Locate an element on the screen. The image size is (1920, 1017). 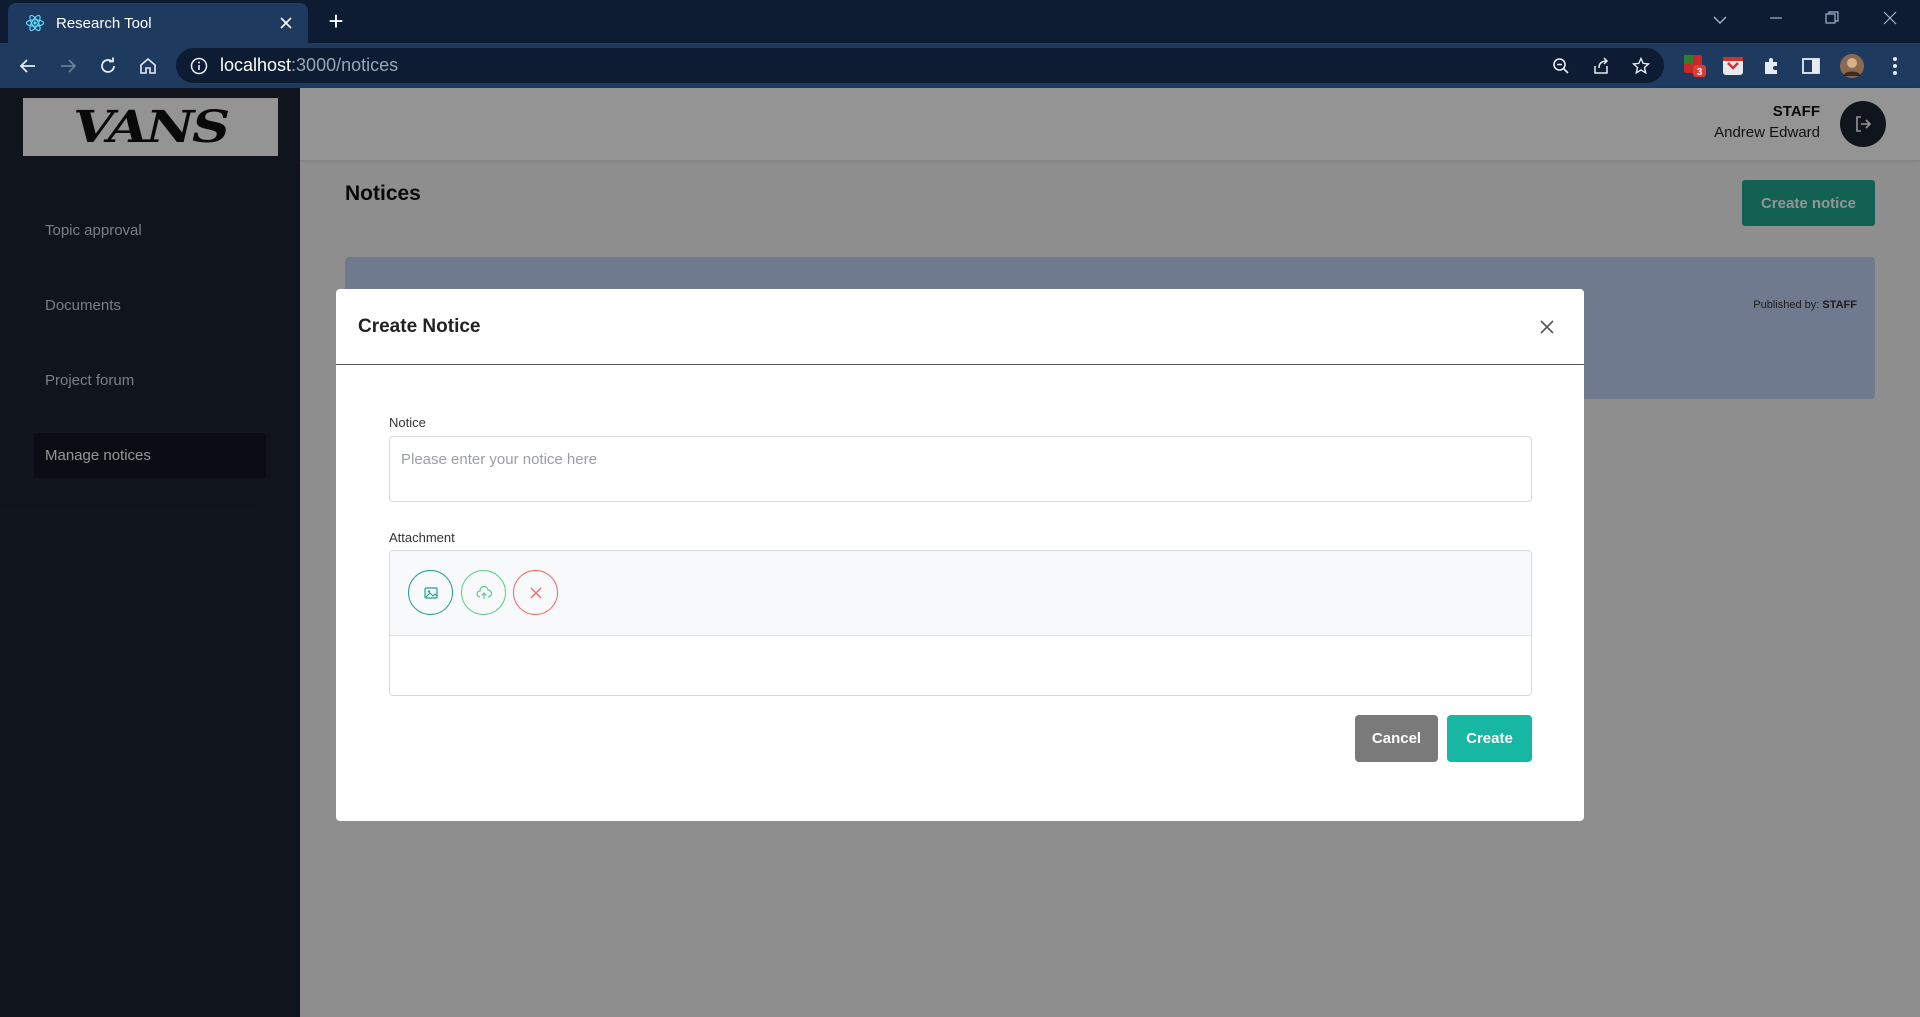
reload-icon is located at coordinates (108, 66).